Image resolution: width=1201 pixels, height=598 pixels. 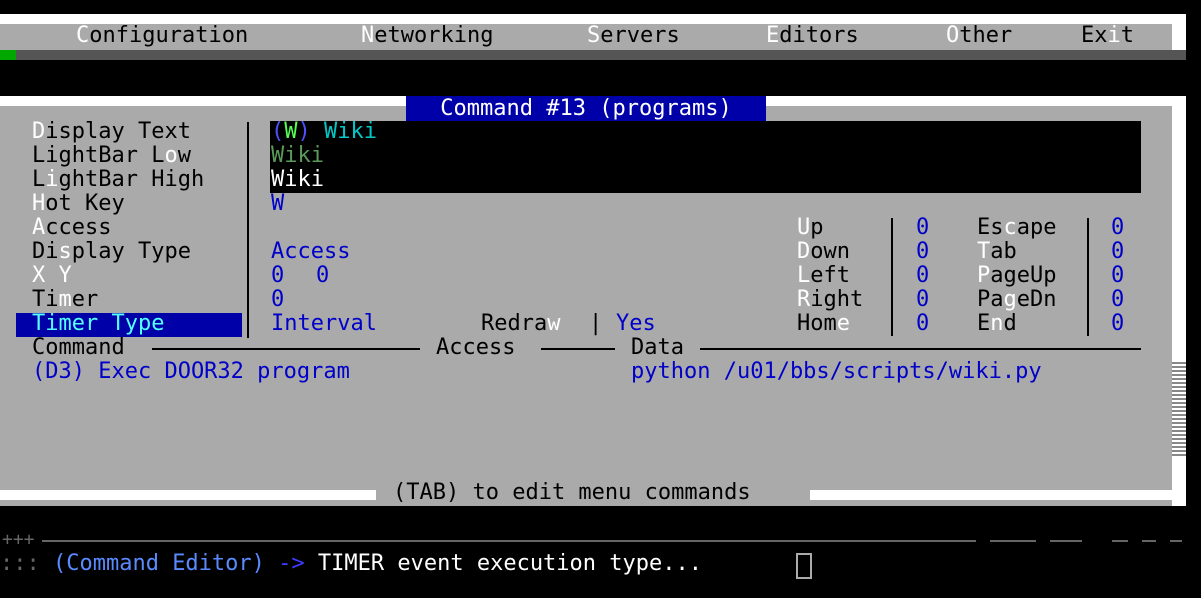 I want to click on label-timer-type: Timer Type, so click(x=98, y=324).